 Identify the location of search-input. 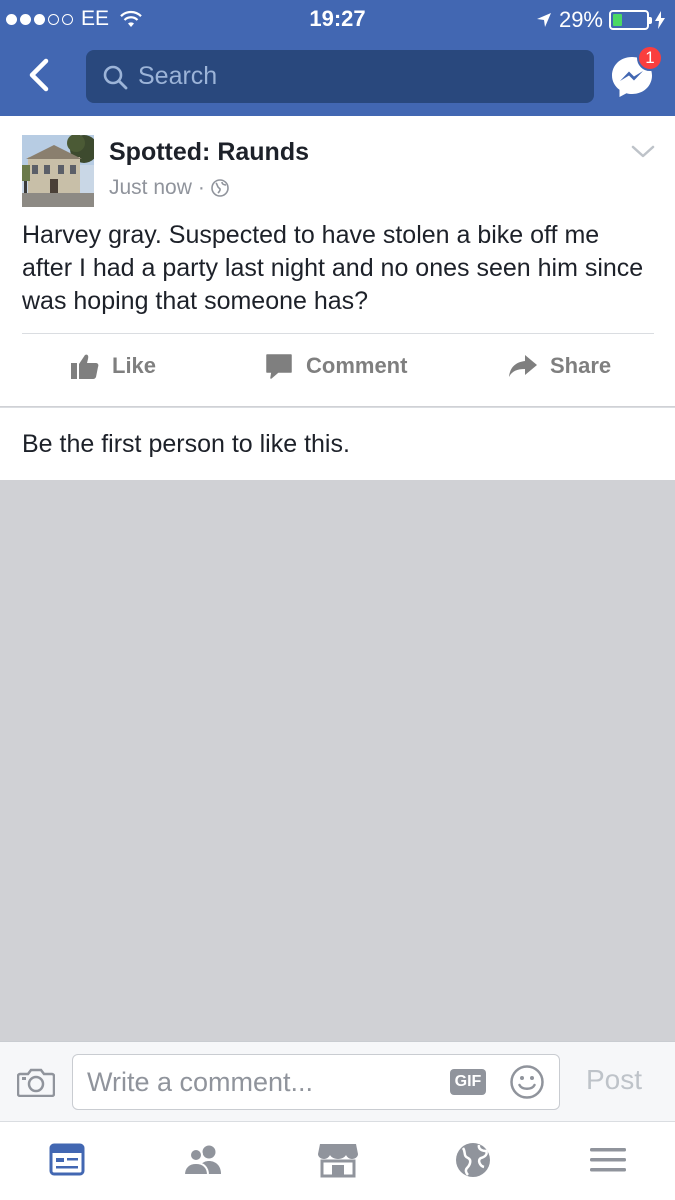
(348, 76).